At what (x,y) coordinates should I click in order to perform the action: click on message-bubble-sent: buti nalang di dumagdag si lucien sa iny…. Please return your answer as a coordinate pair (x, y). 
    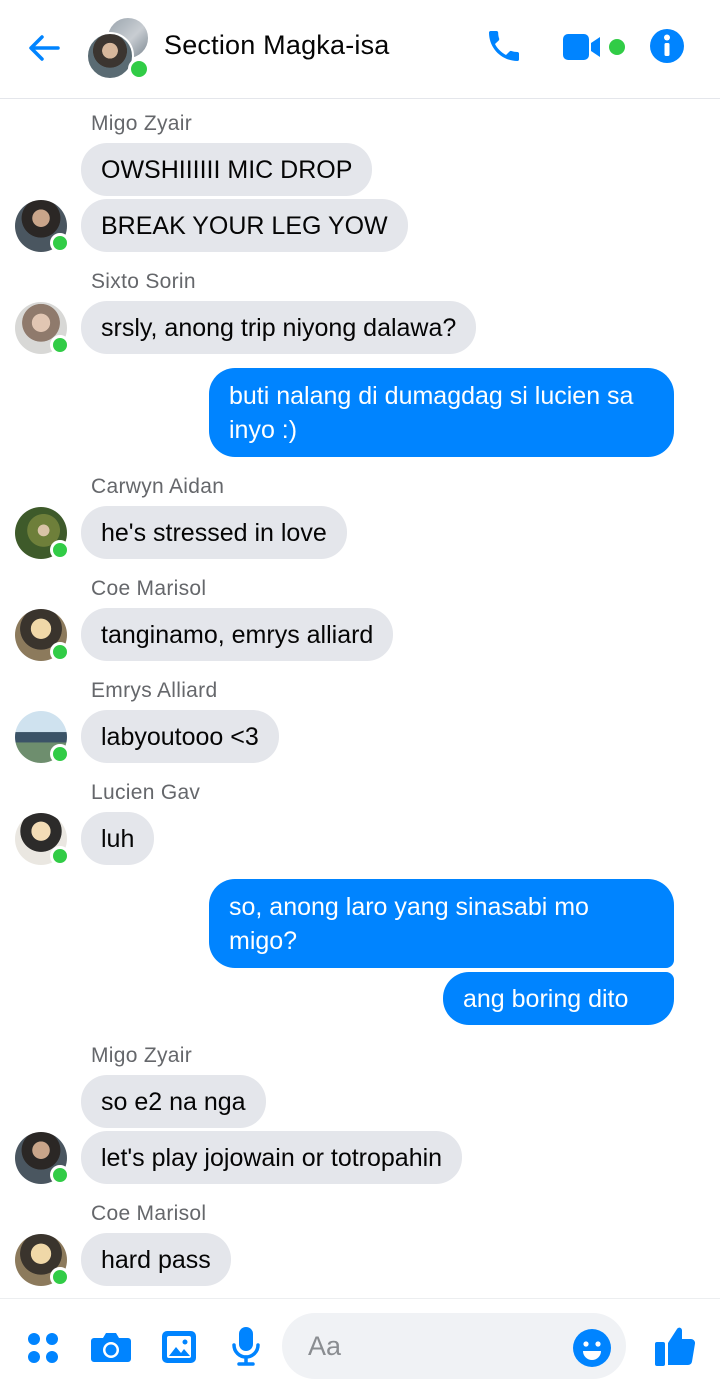
    Looking at the image, I should click on (441, 412).